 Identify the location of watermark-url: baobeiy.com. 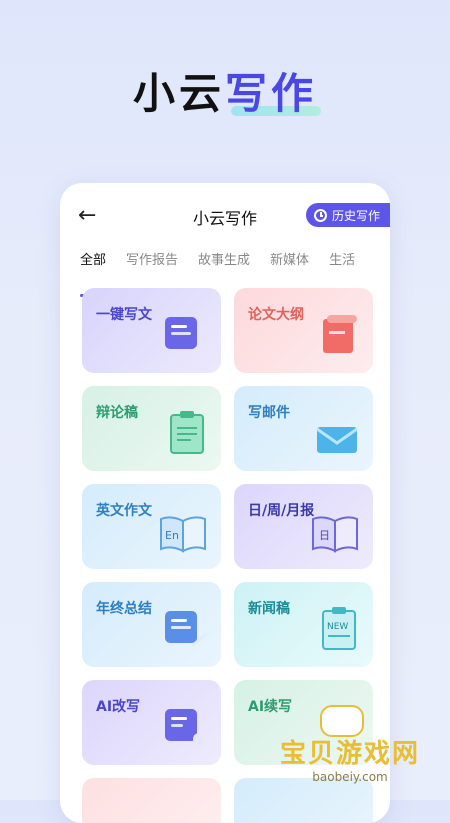
(350, 777).